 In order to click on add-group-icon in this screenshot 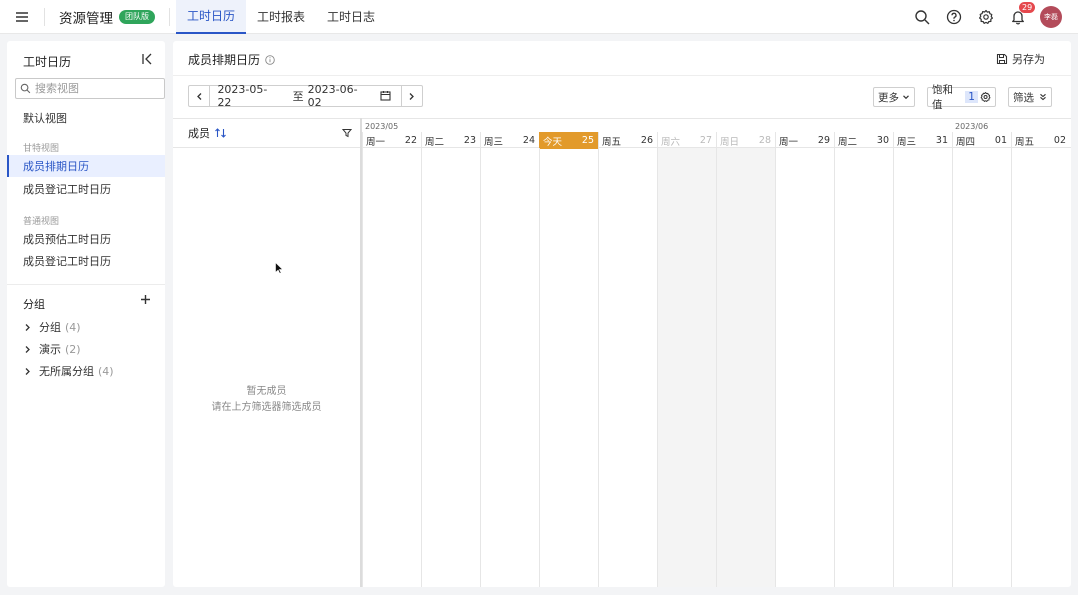, I will do `click(145, 301)`.